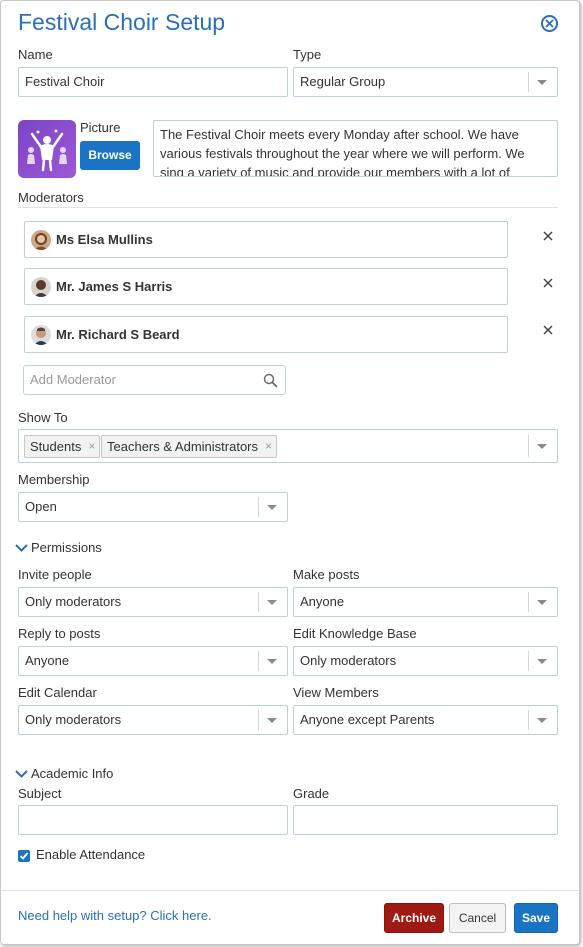  I want to click on enable-attendance-checkbox, so click(24, 856).